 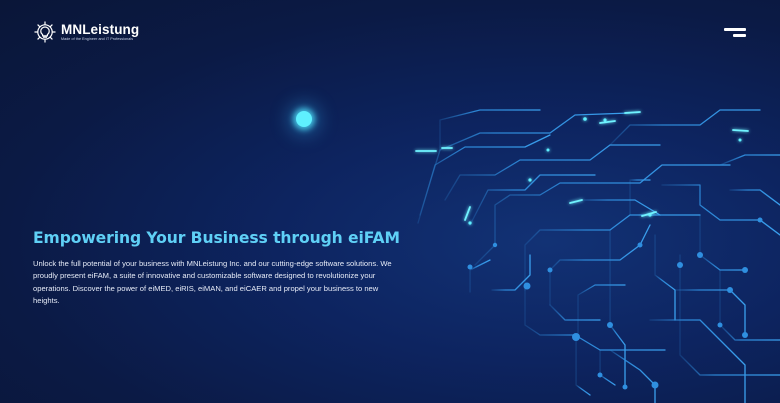 I want to click on hero-title: Empowering Your Business through eiFAM, so click(x=216, y=238).